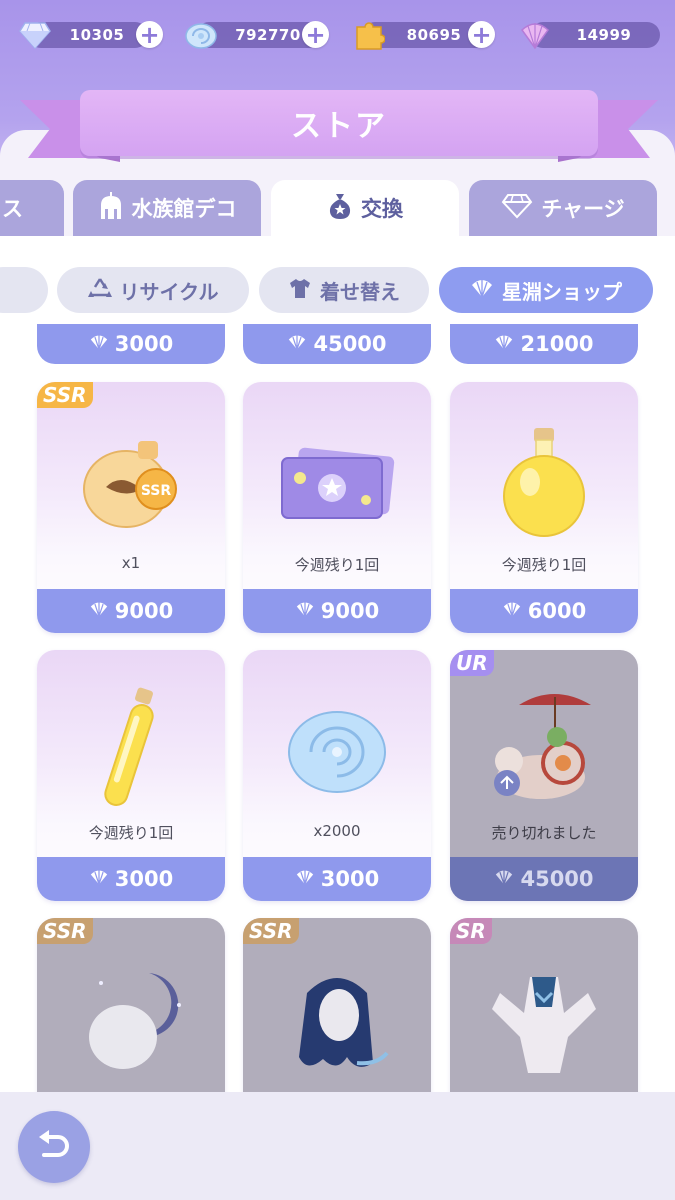 The image size is (675, 1200). What do you see at coordinates (131, 1018) in the screenshot?
I see `moon-head-icon` at bounding box center [131, 1018].